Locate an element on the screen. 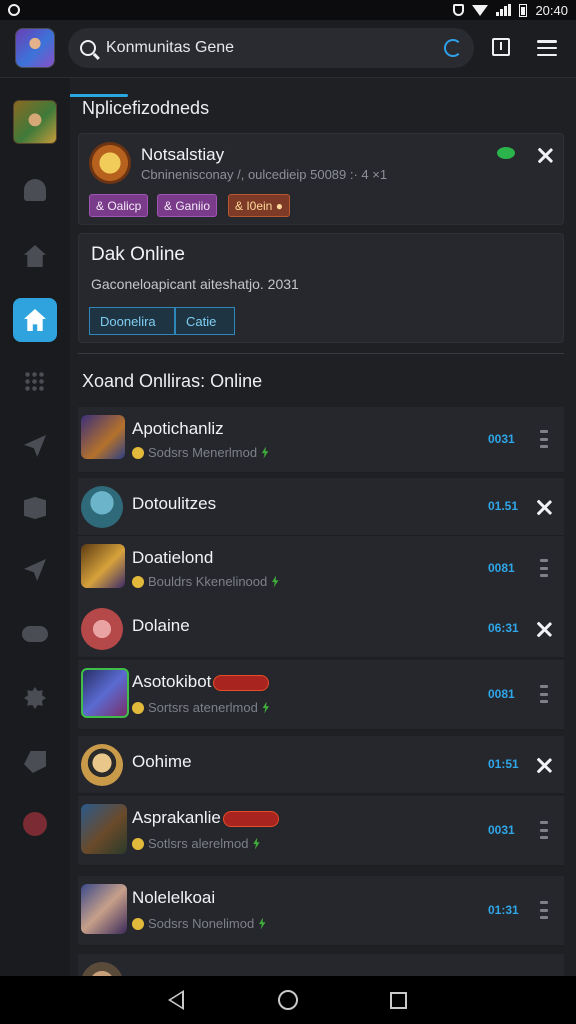  friend-name: Dotoulitzes is located at coordinates (174, 503).